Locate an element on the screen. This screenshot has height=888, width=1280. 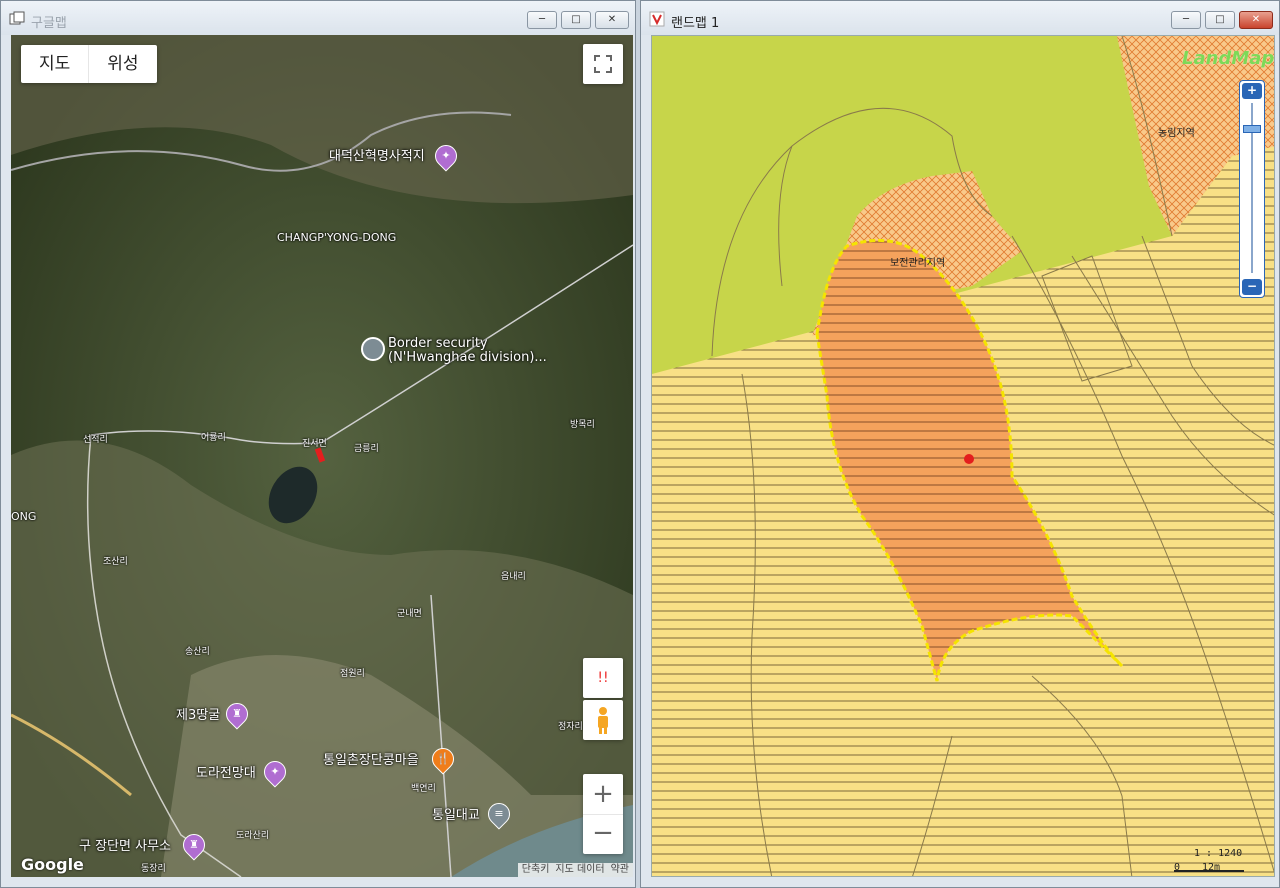
place-label: 어룡리 is located at coordinates (213, 438).